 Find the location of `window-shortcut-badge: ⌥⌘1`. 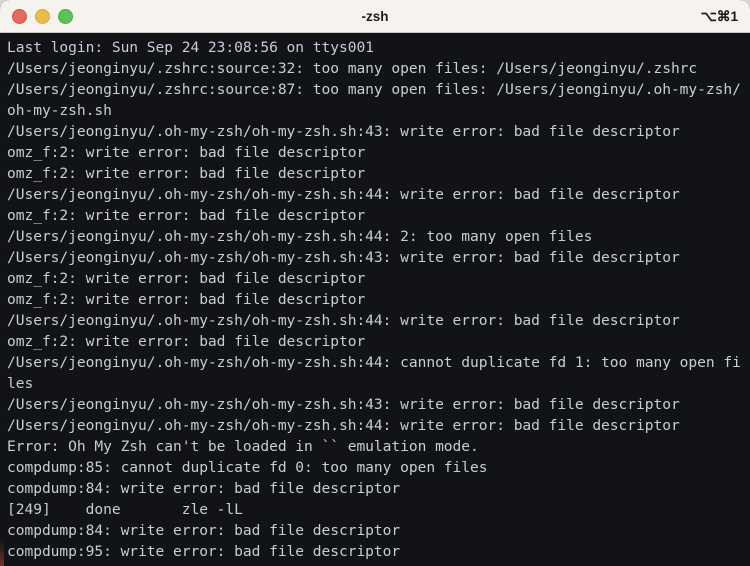

window-shortcut-badge: ⌥⌘1 is located at coordinates (719, 16).